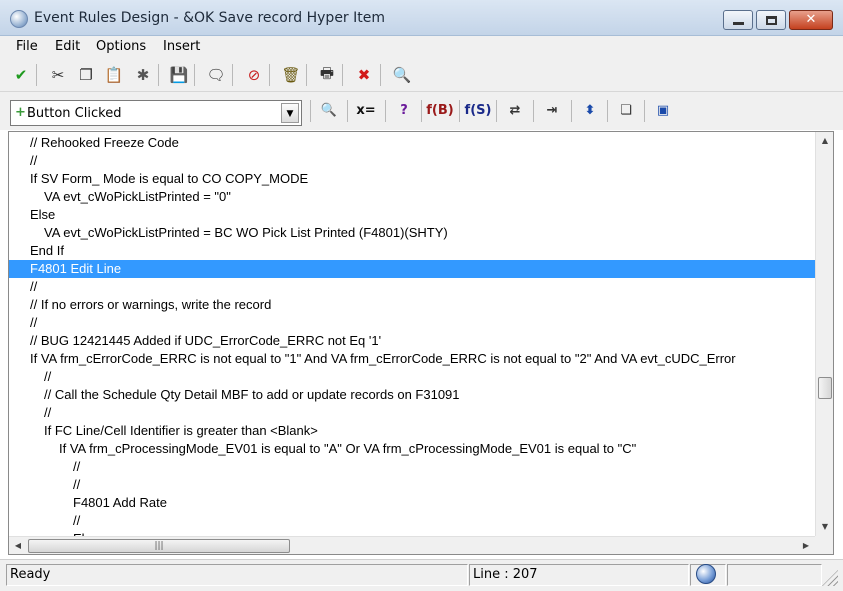 The width and height of the screenshot is (843, 591). What do you see at coordinates (552, 110) in the screenshot?
I see `insert-line-icon: ⇥` at bounding box center [552, 110].